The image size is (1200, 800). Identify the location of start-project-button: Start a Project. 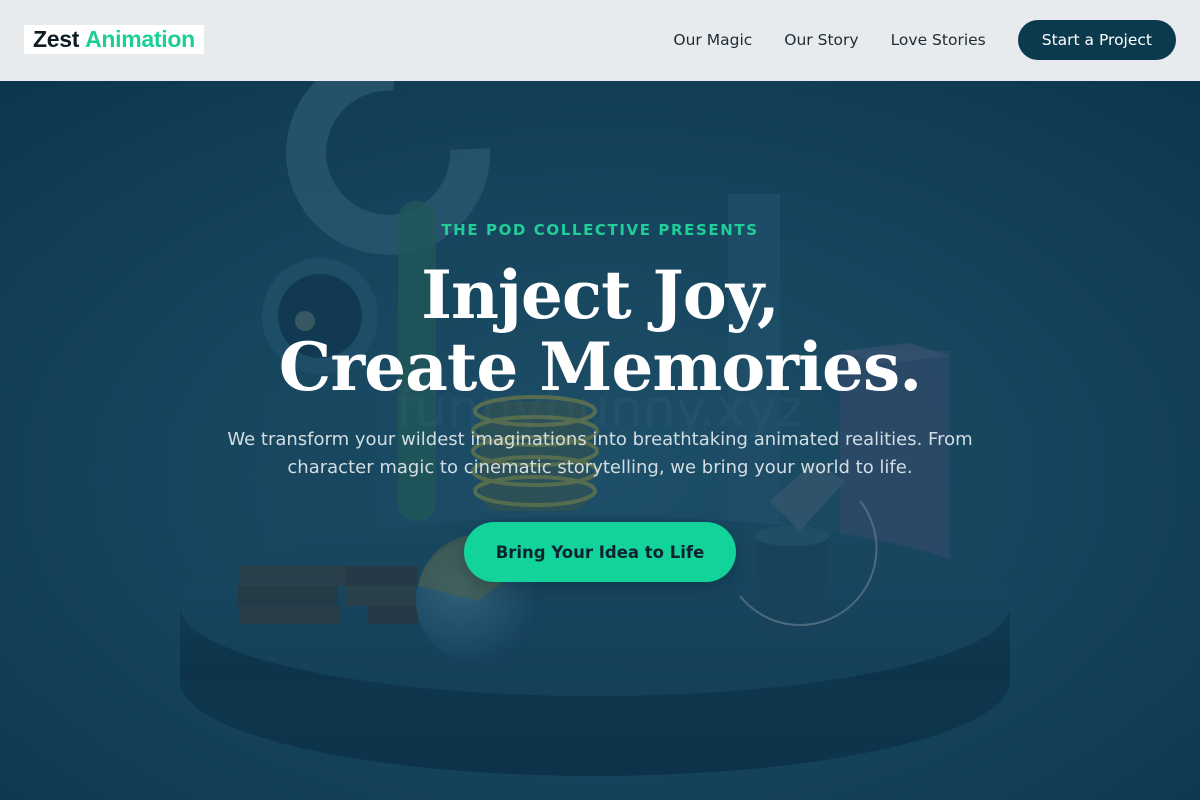
(1096, 40).